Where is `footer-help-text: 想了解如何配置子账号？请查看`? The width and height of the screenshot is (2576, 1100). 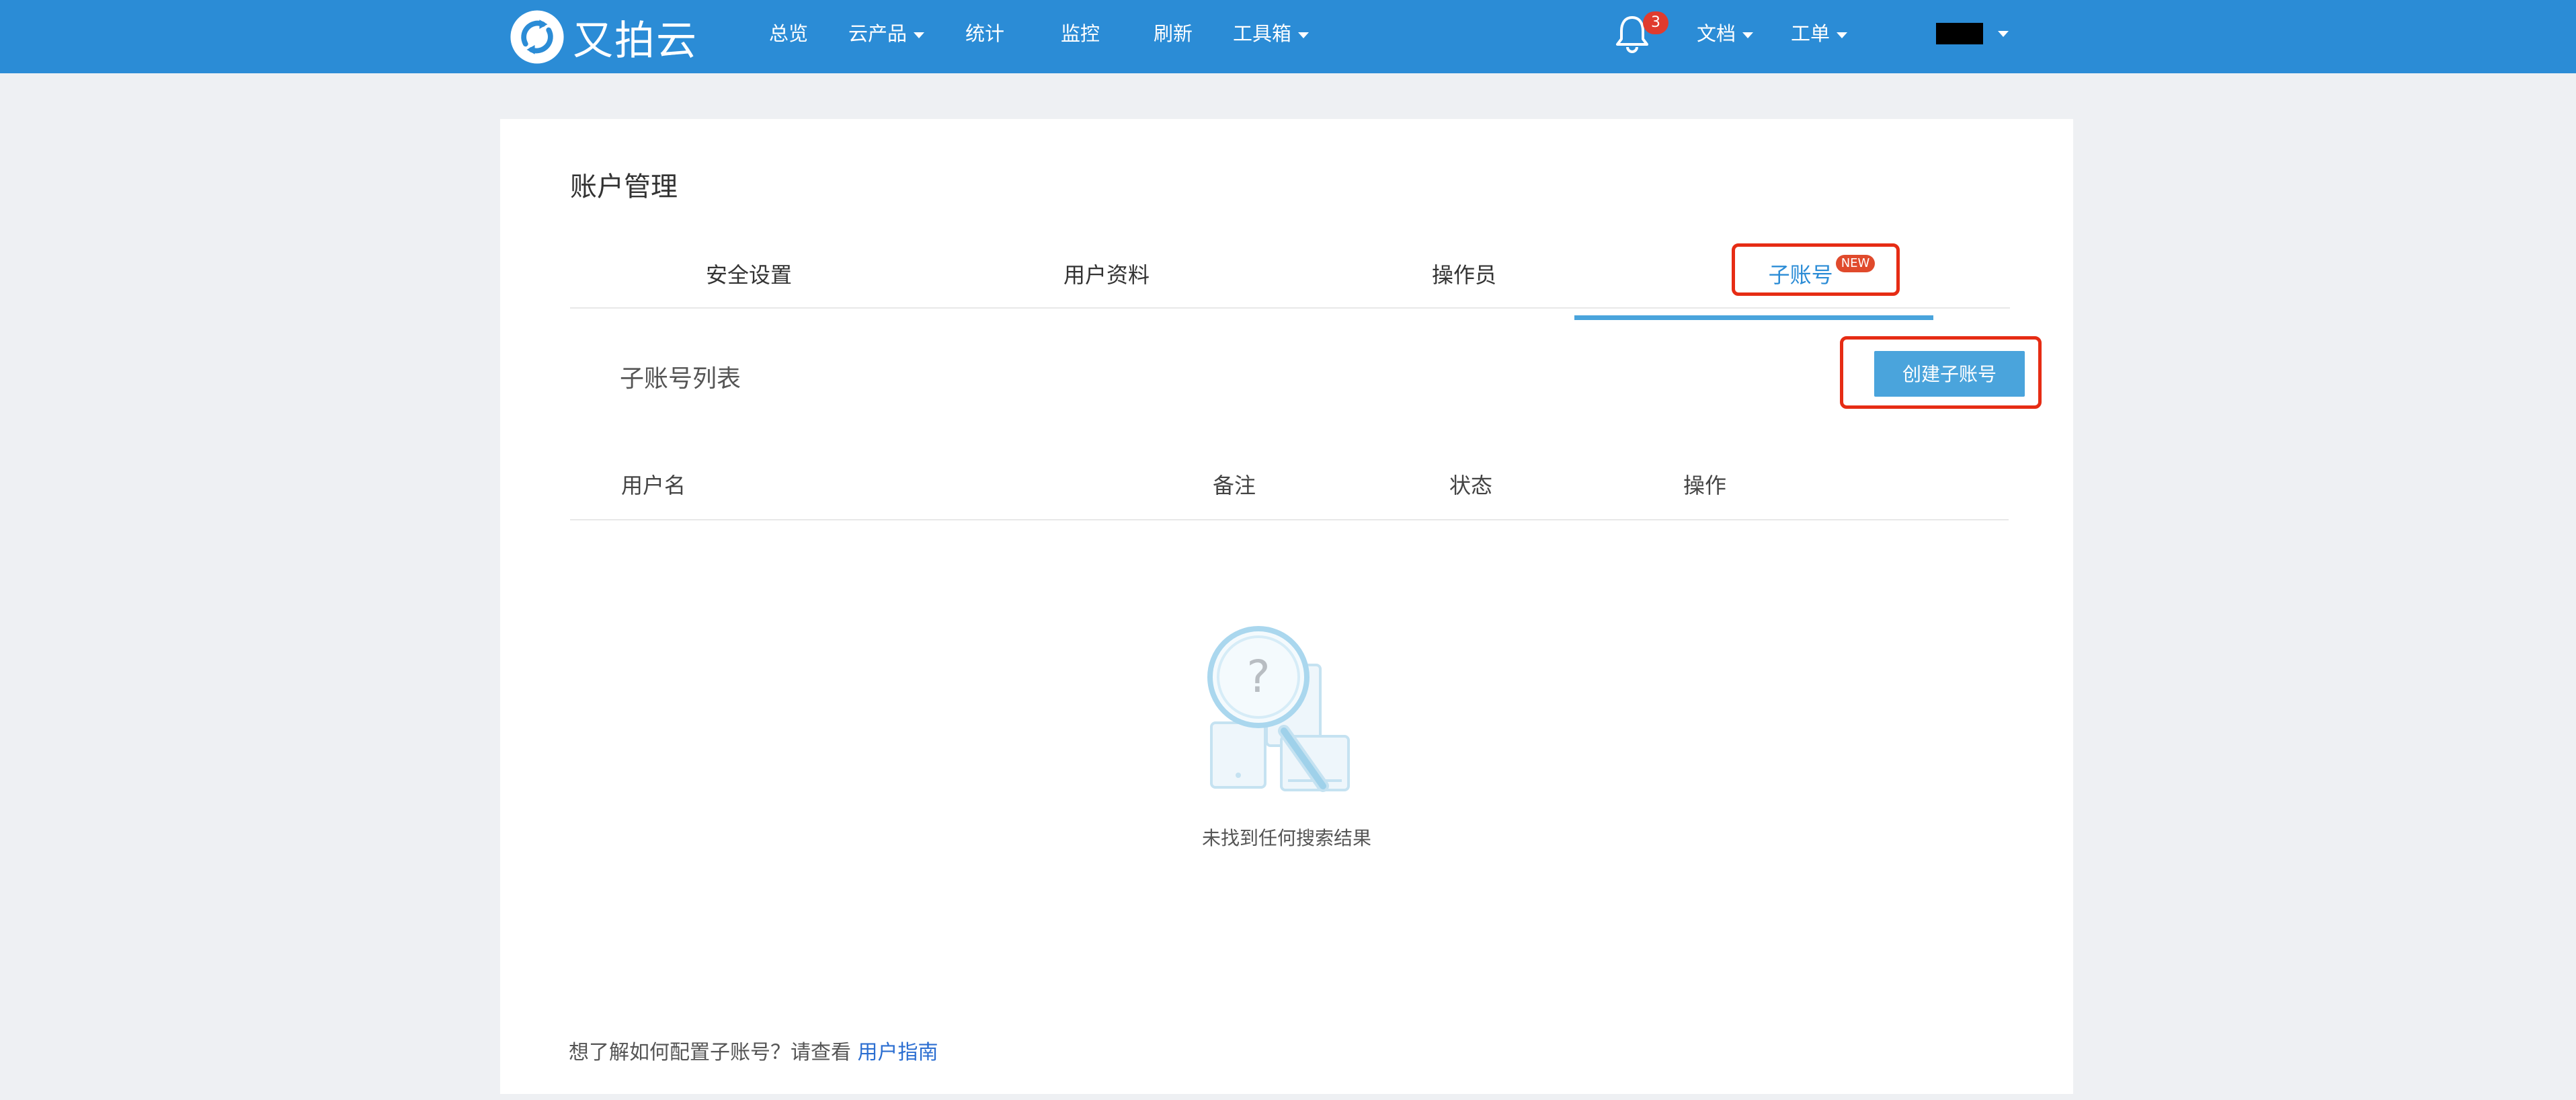
footer-help-text: 想了解如何配置子账号？请查看 is located at coordinates (710, 1053).